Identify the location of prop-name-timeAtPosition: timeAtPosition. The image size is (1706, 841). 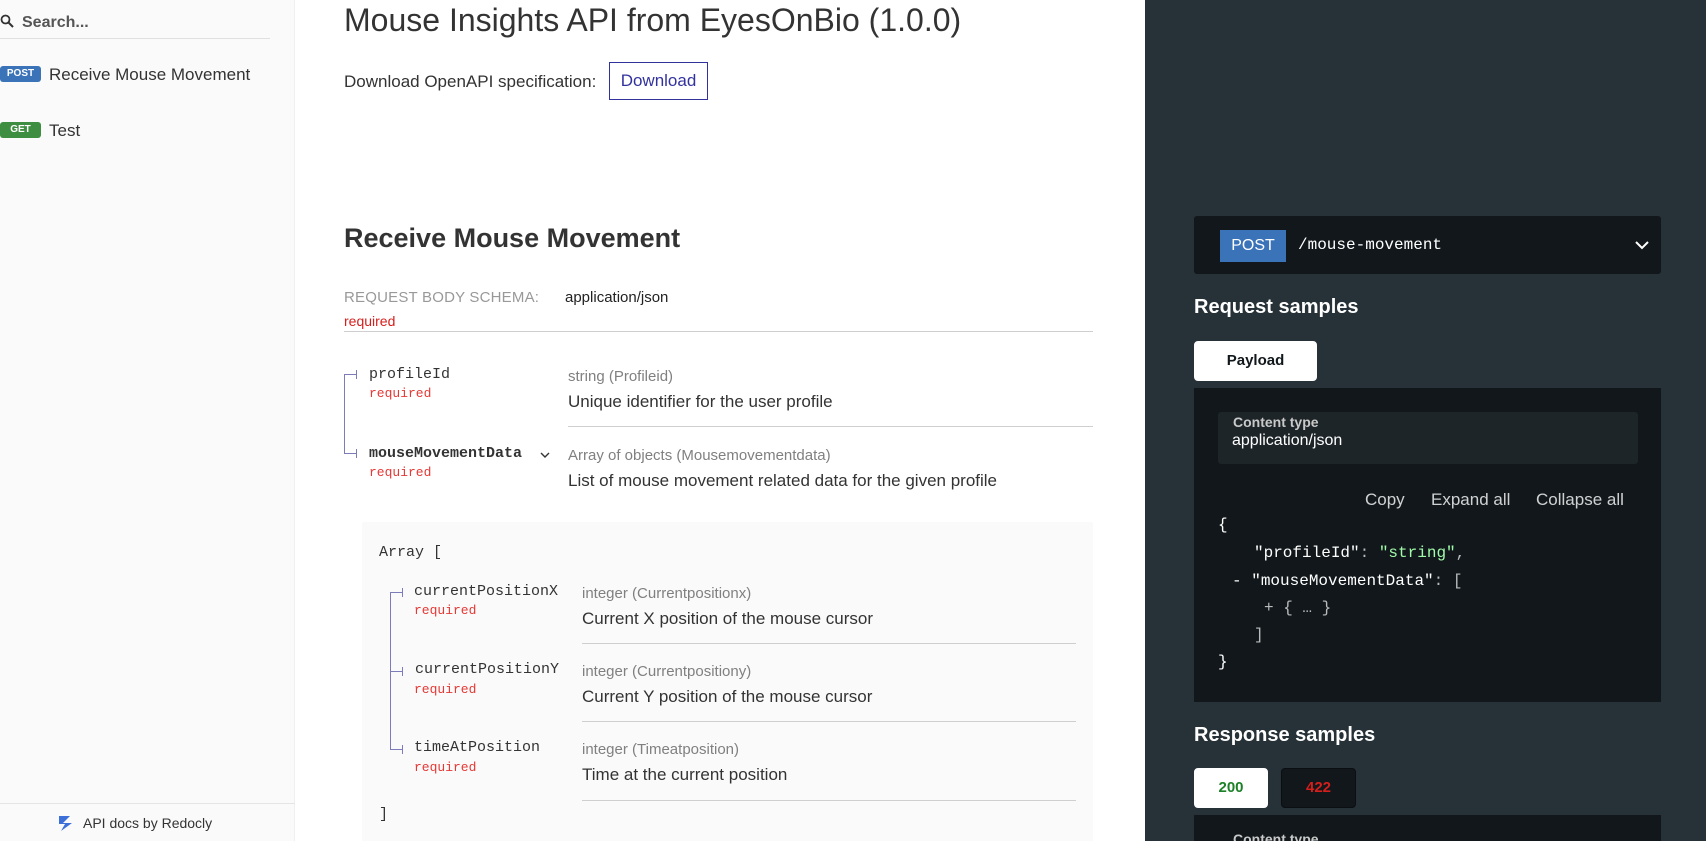
(477, 747).